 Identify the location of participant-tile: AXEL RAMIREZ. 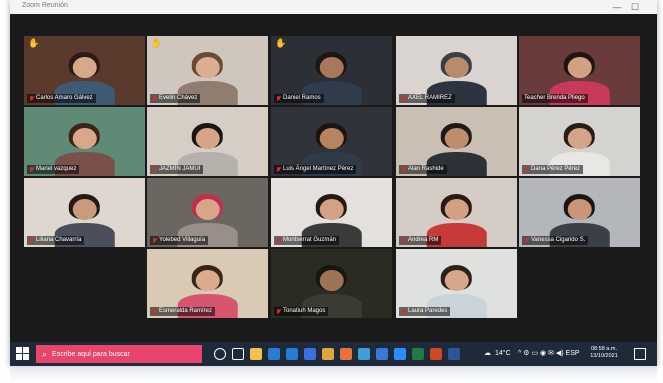
(456, 70).